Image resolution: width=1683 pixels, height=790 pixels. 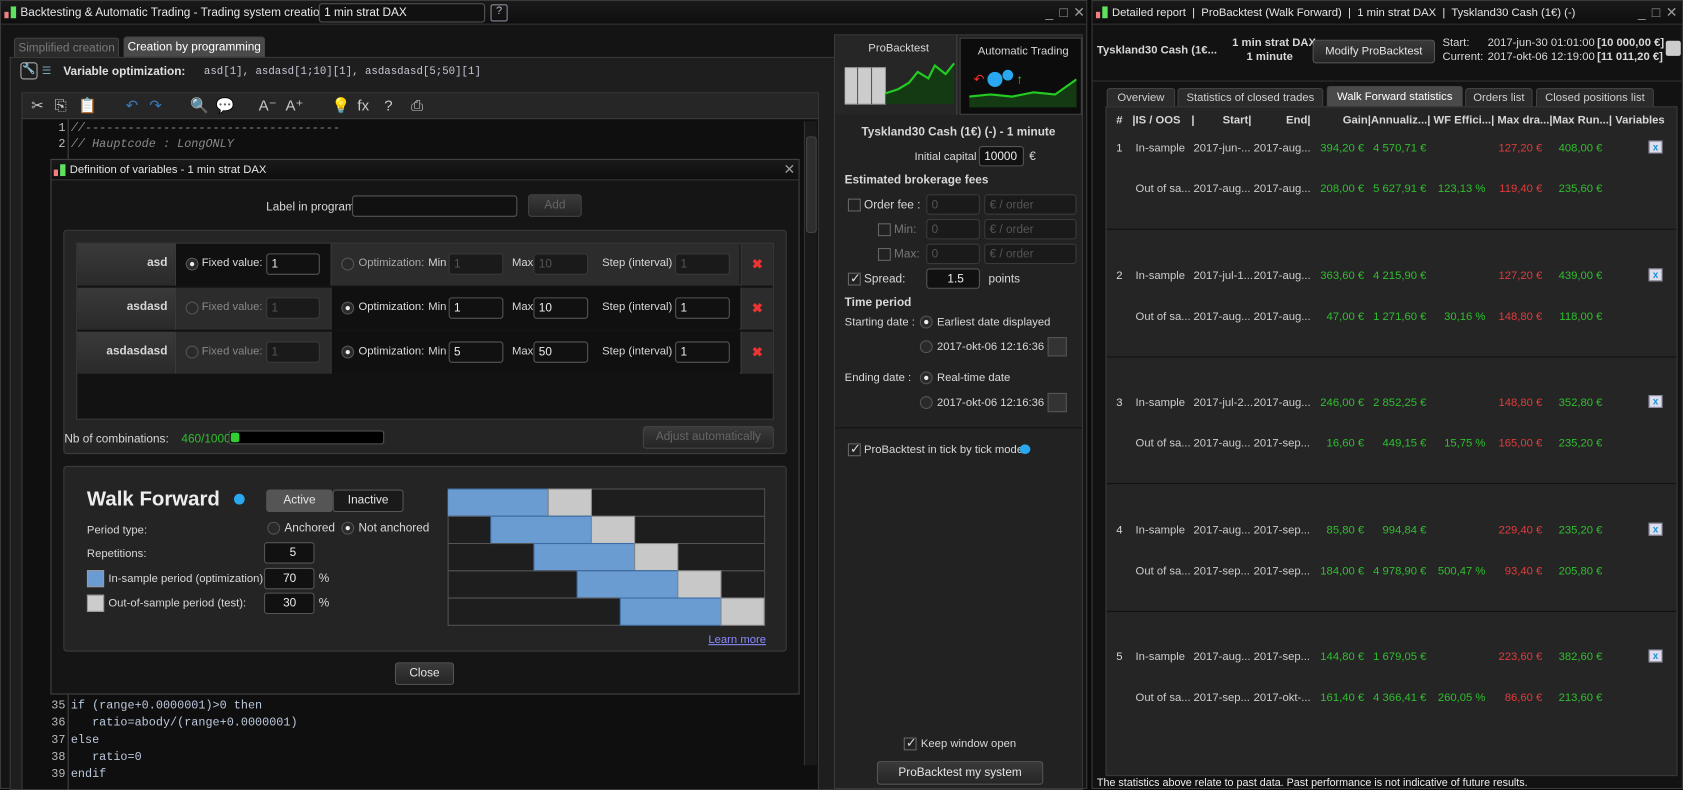 I want to click on in-sample-spinner: 70, so click(x=289, y=578).